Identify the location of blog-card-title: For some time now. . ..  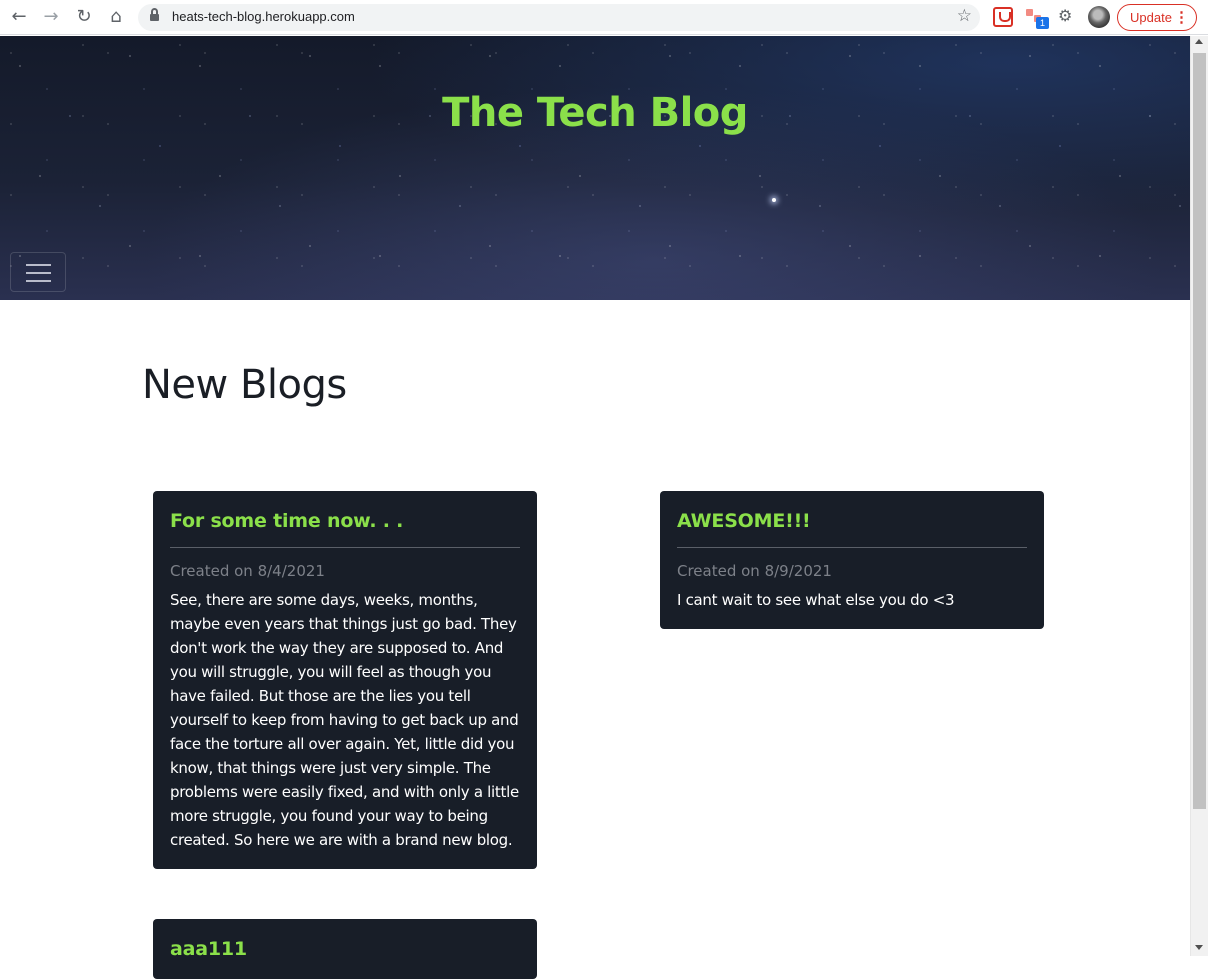
(345, 528).